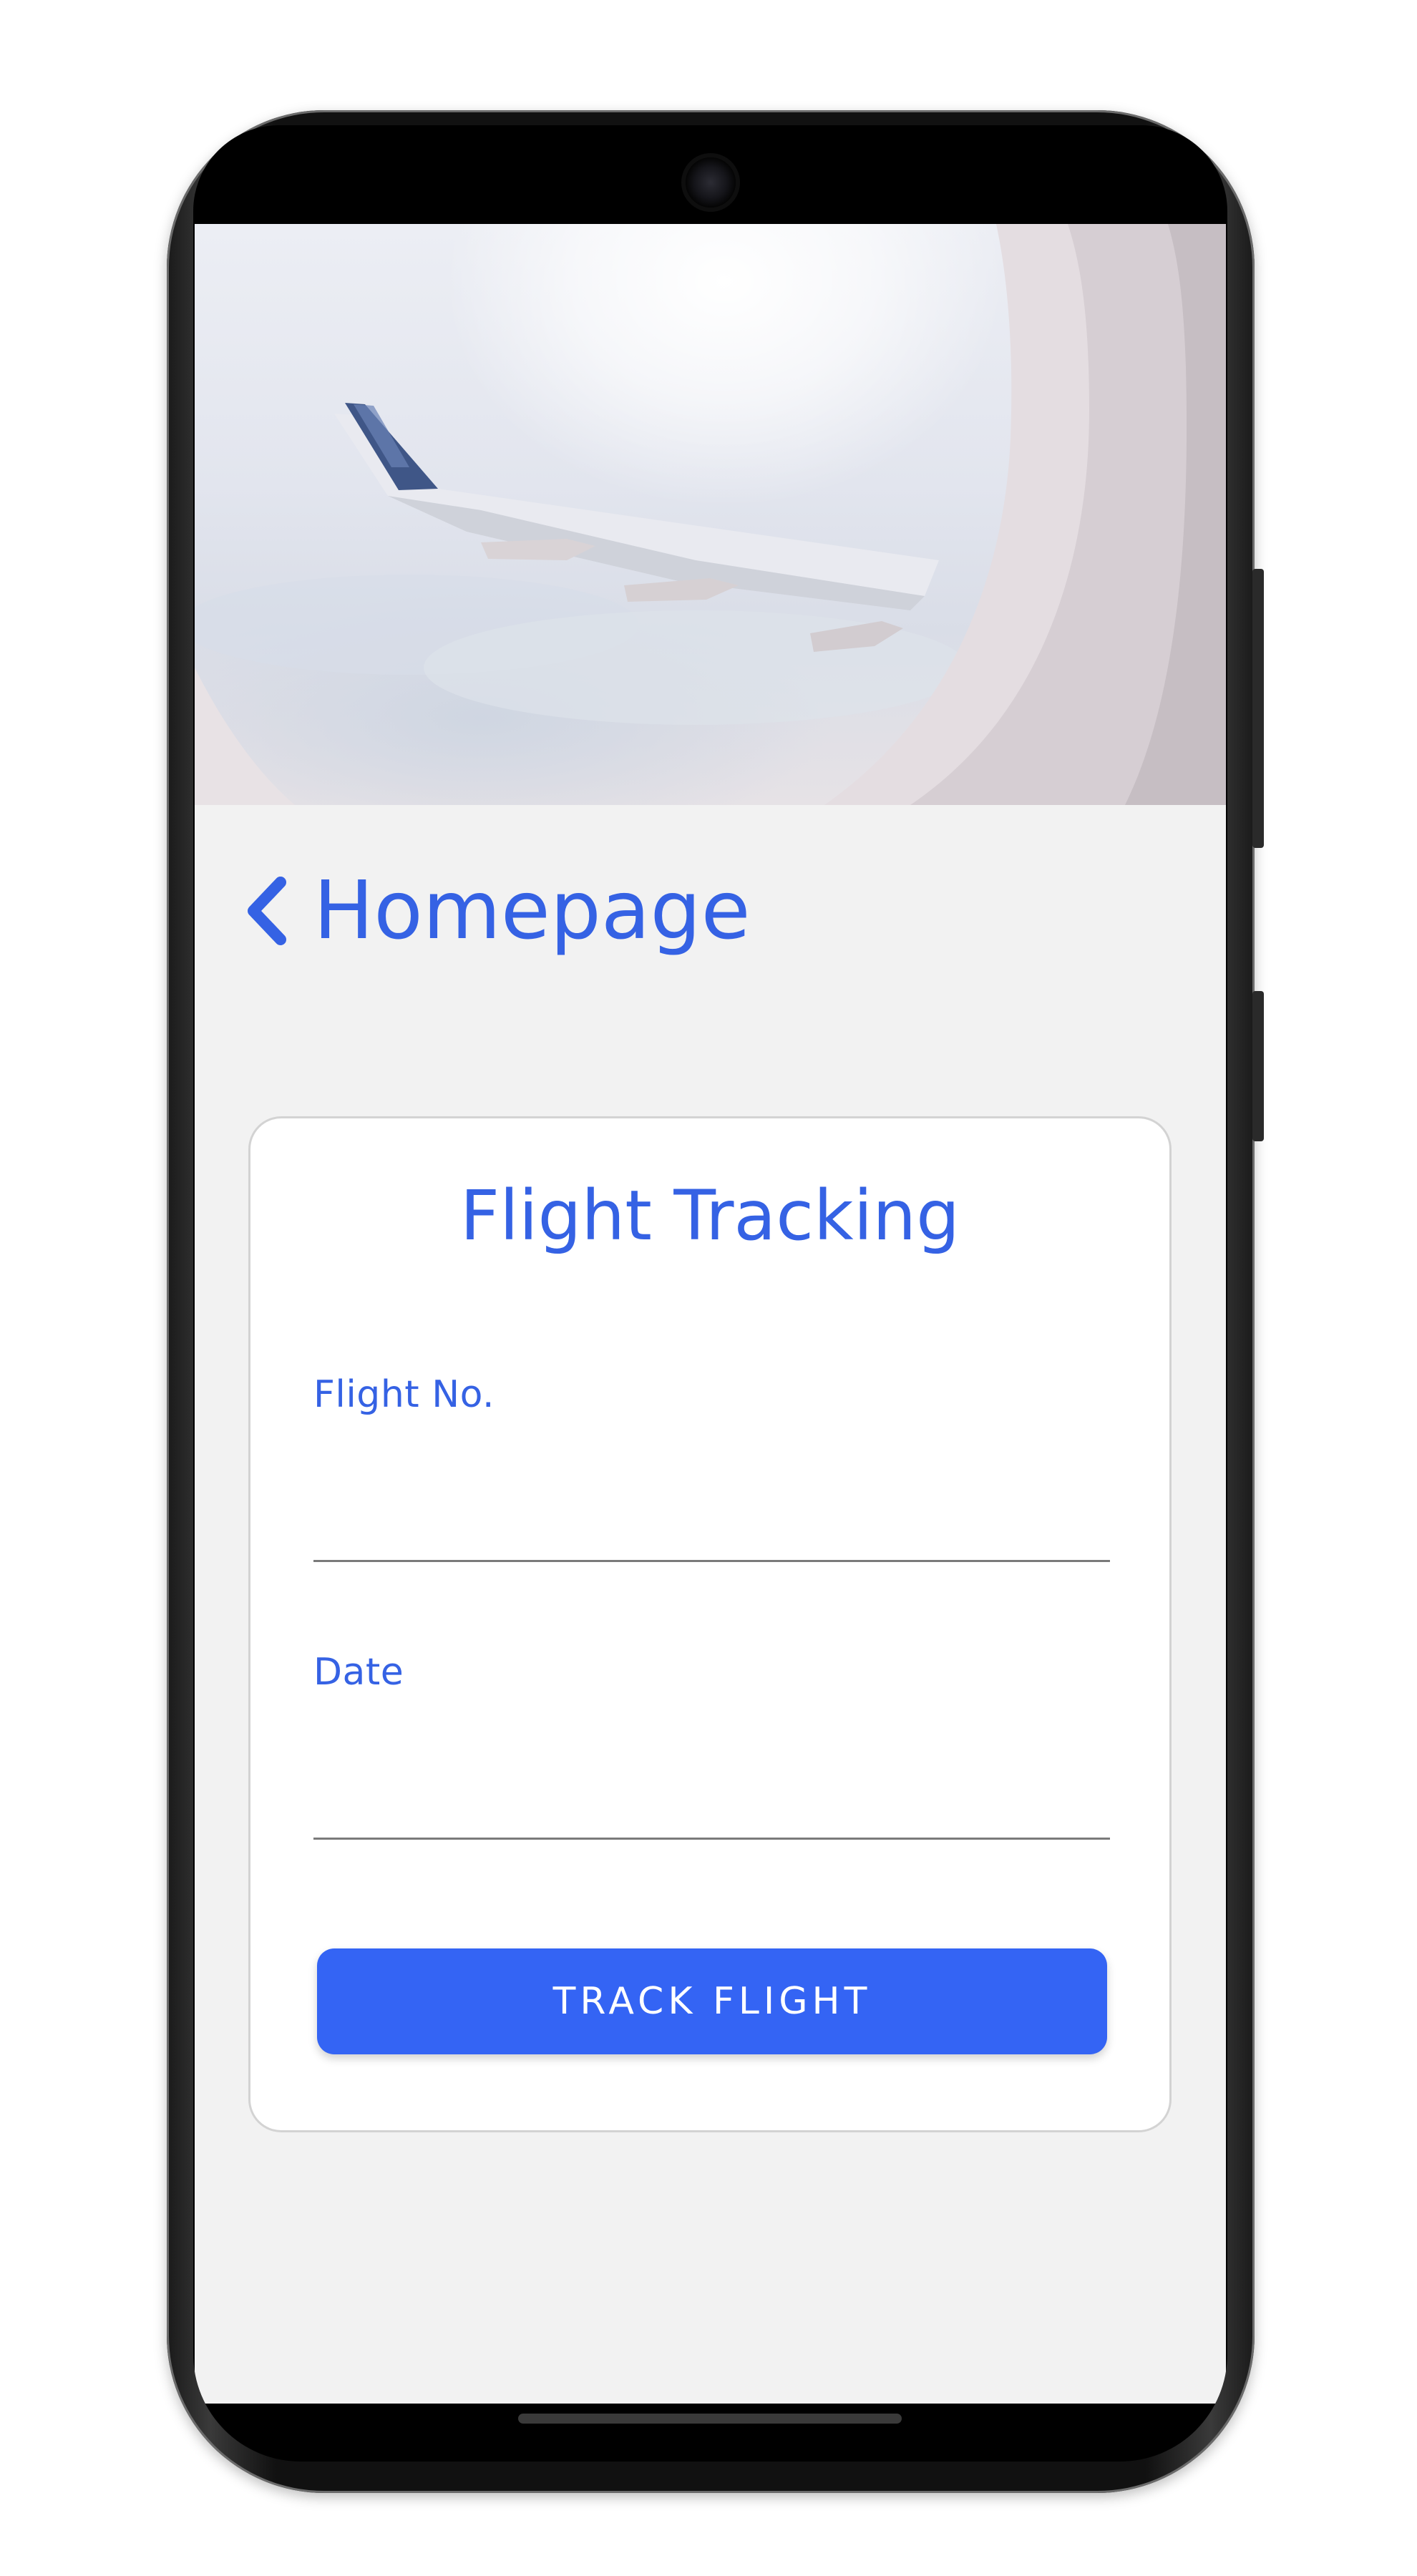 This screenshot has width=1417, height=2576. I want to click on flight-number-input, so click(711, 1508).